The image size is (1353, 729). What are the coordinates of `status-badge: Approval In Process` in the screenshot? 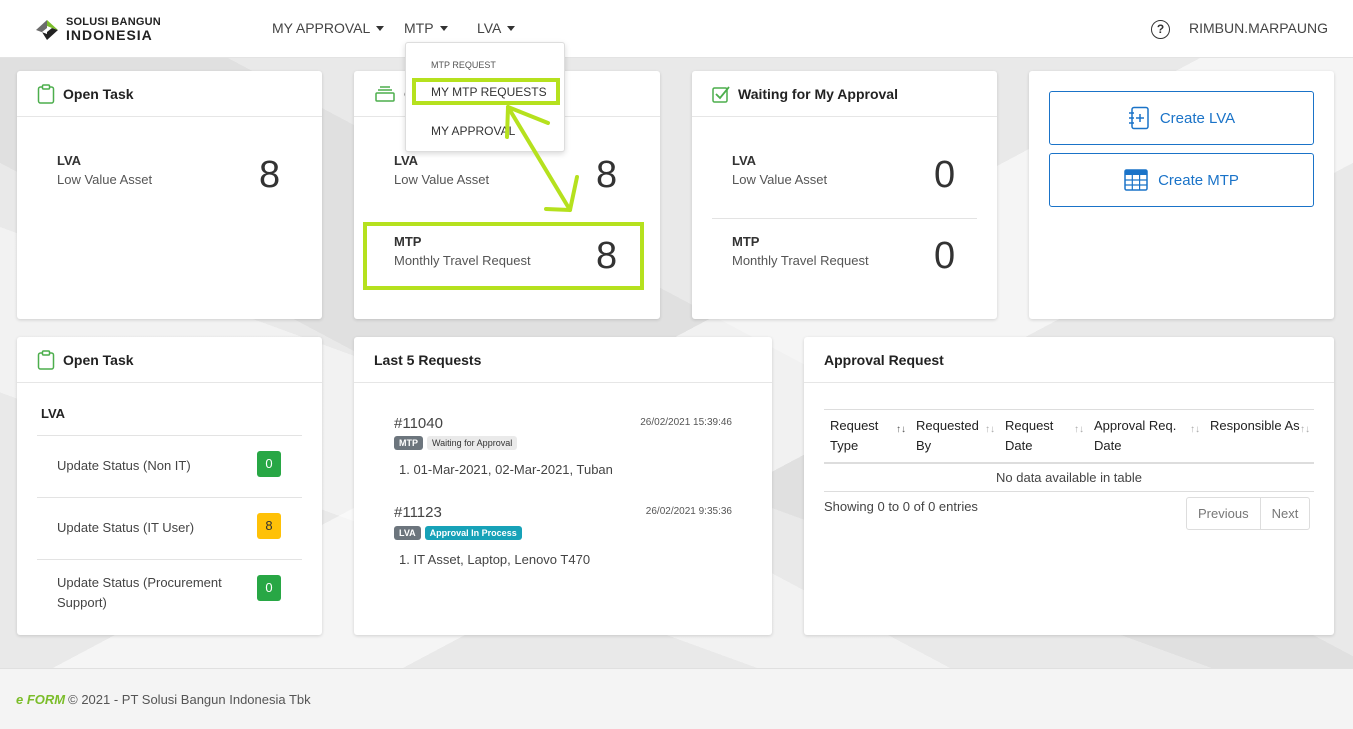 It's located at (473, 533).